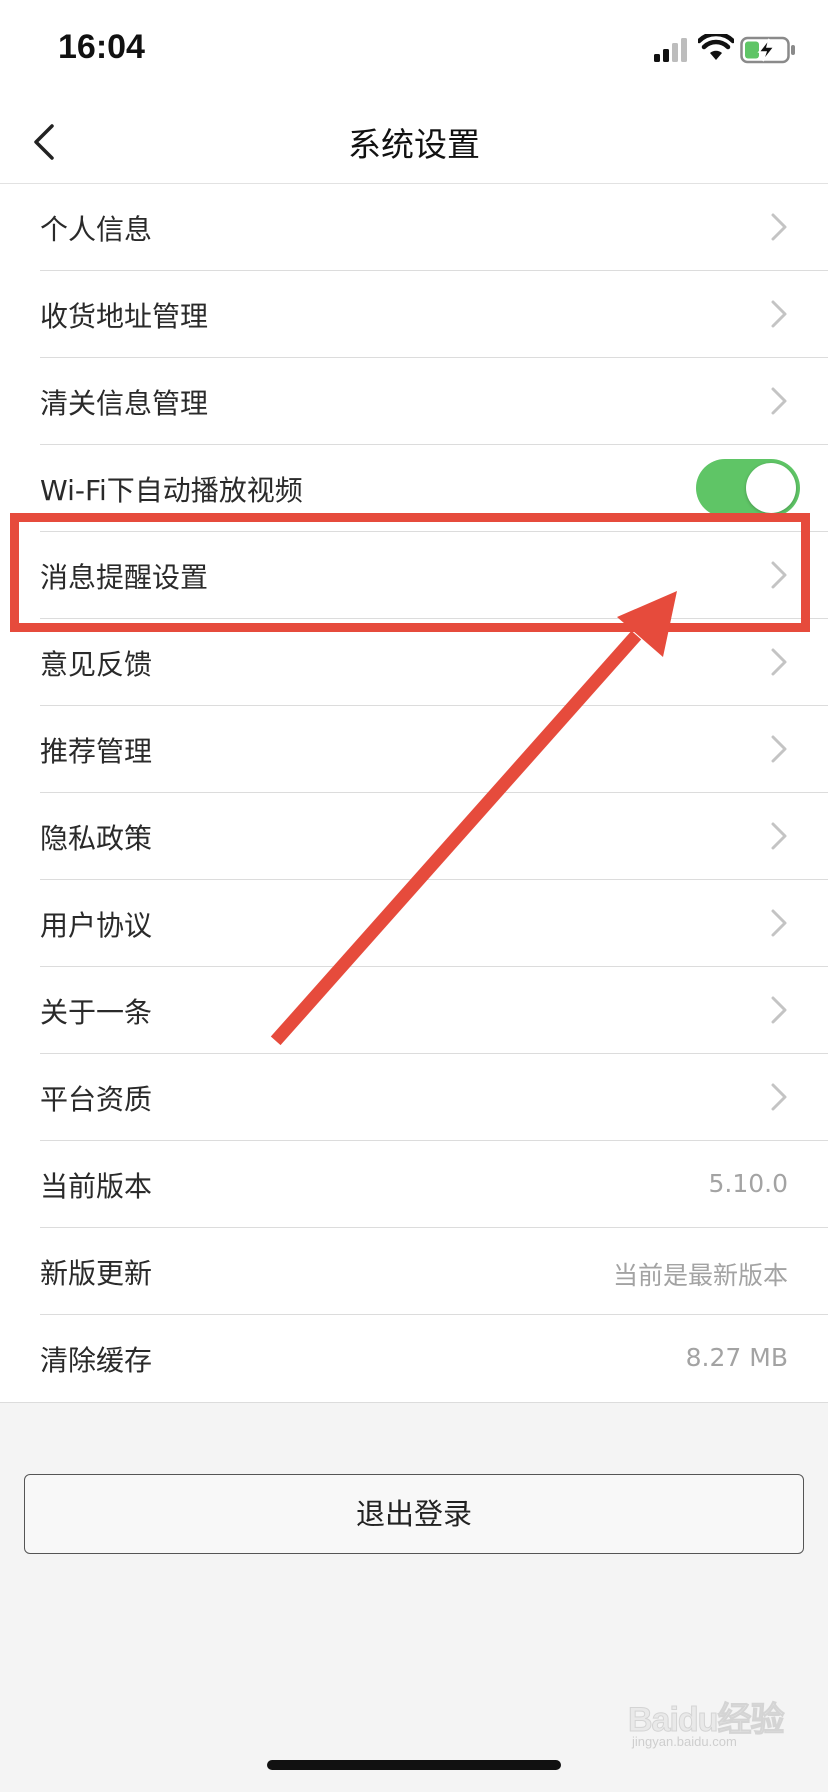 This screenshot has width=828, height=1792. Describe the element at coordinates (96, 1012) in the screenshot. I see `settings-item-label: 关于一条` at that location.